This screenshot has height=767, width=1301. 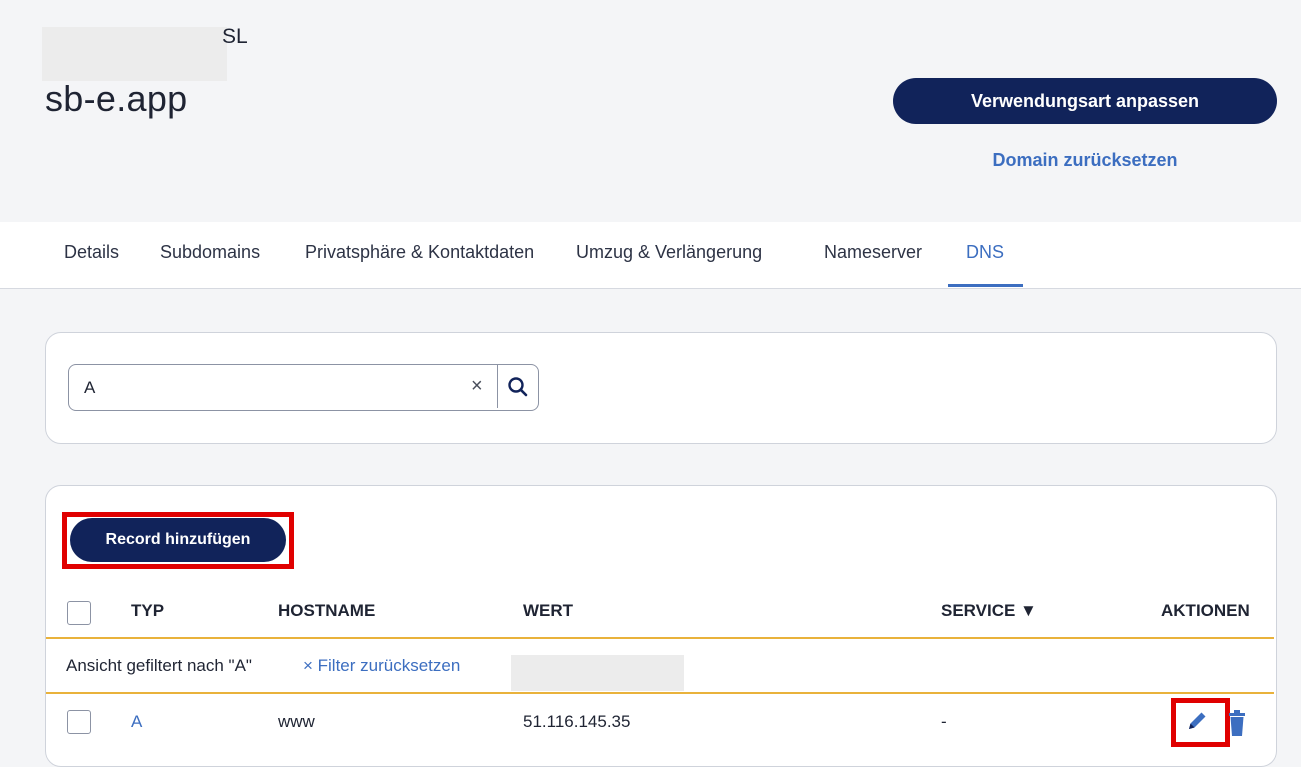 What do you see at coordinates (497, 386) in the screenshot?
I see `search-divider` at bounding box center [497, 386].